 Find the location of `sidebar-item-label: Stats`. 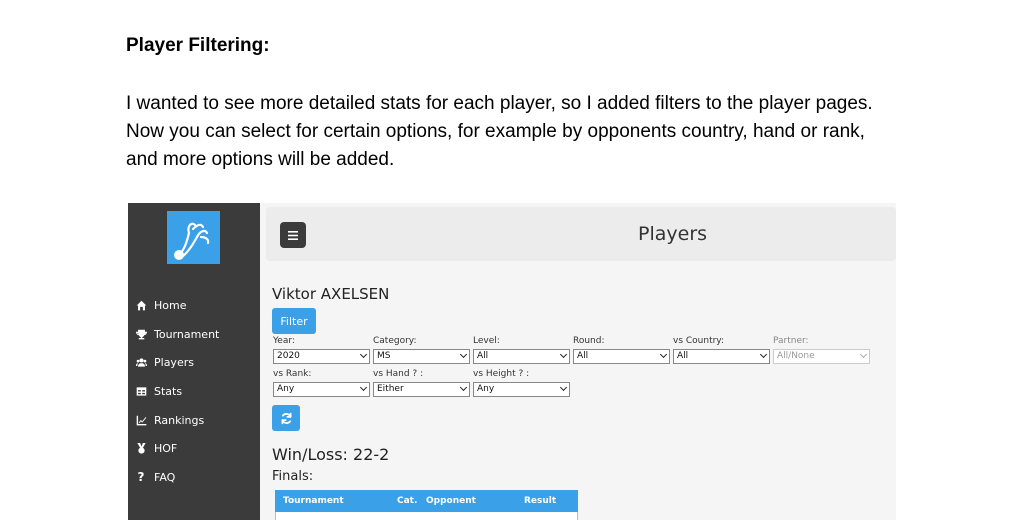

sidebar-item-label: Stats is located at coordinates (168, 391).